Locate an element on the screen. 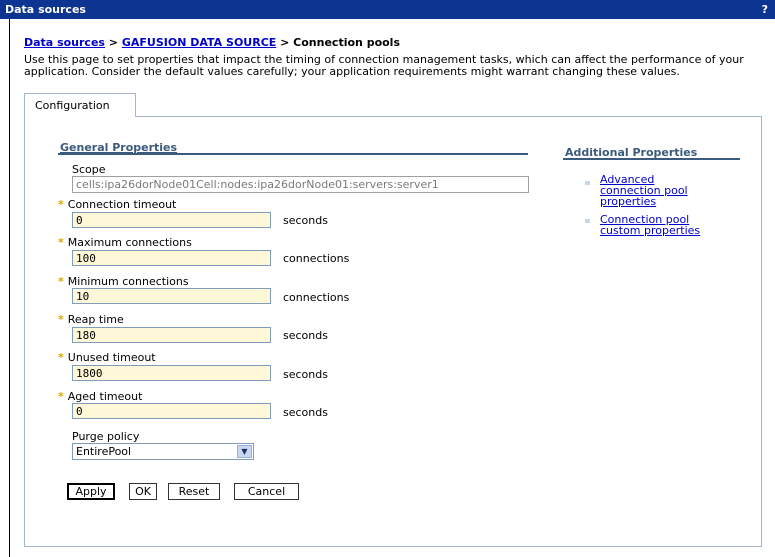  reap-time-input: 180 is located at coordinates (171, 335).